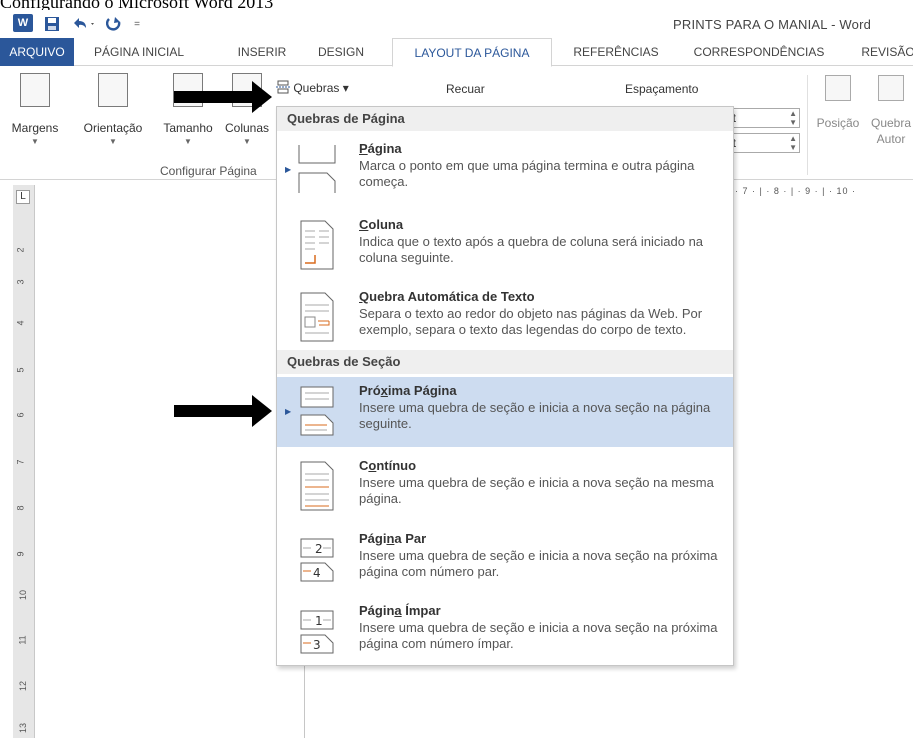  Describe the element at coordinates (20, 508) in the screenshot. I see `ruler-mark: 8` at that location.